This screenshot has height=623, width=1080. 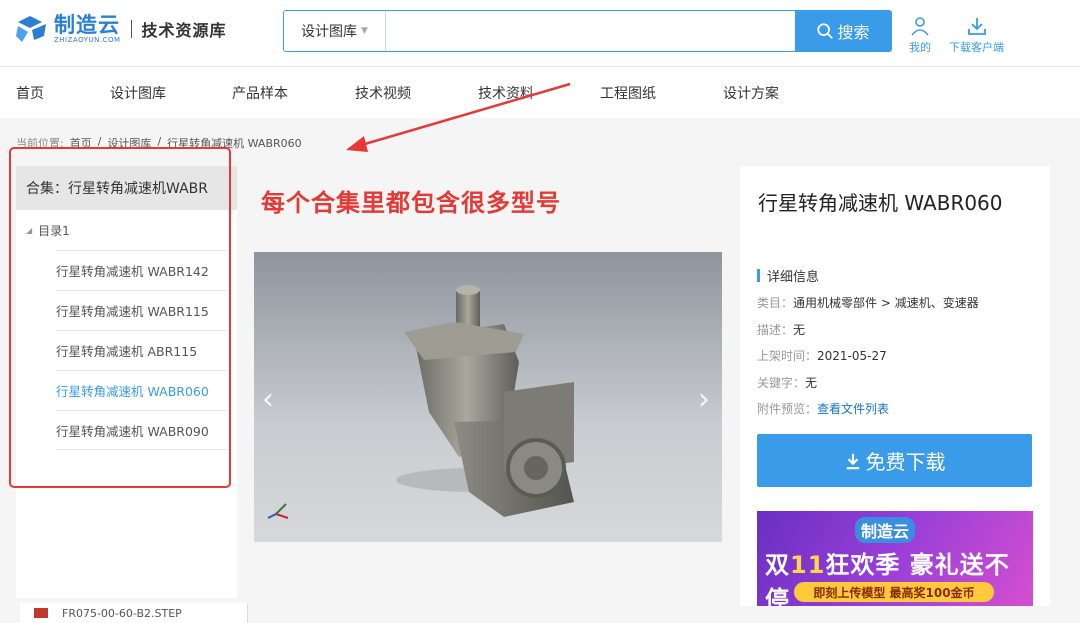 What do you see at coordinates (364, 31) in the screenshot?
I see `caret-down-icon: ▼` at bounding box center [364, 31].